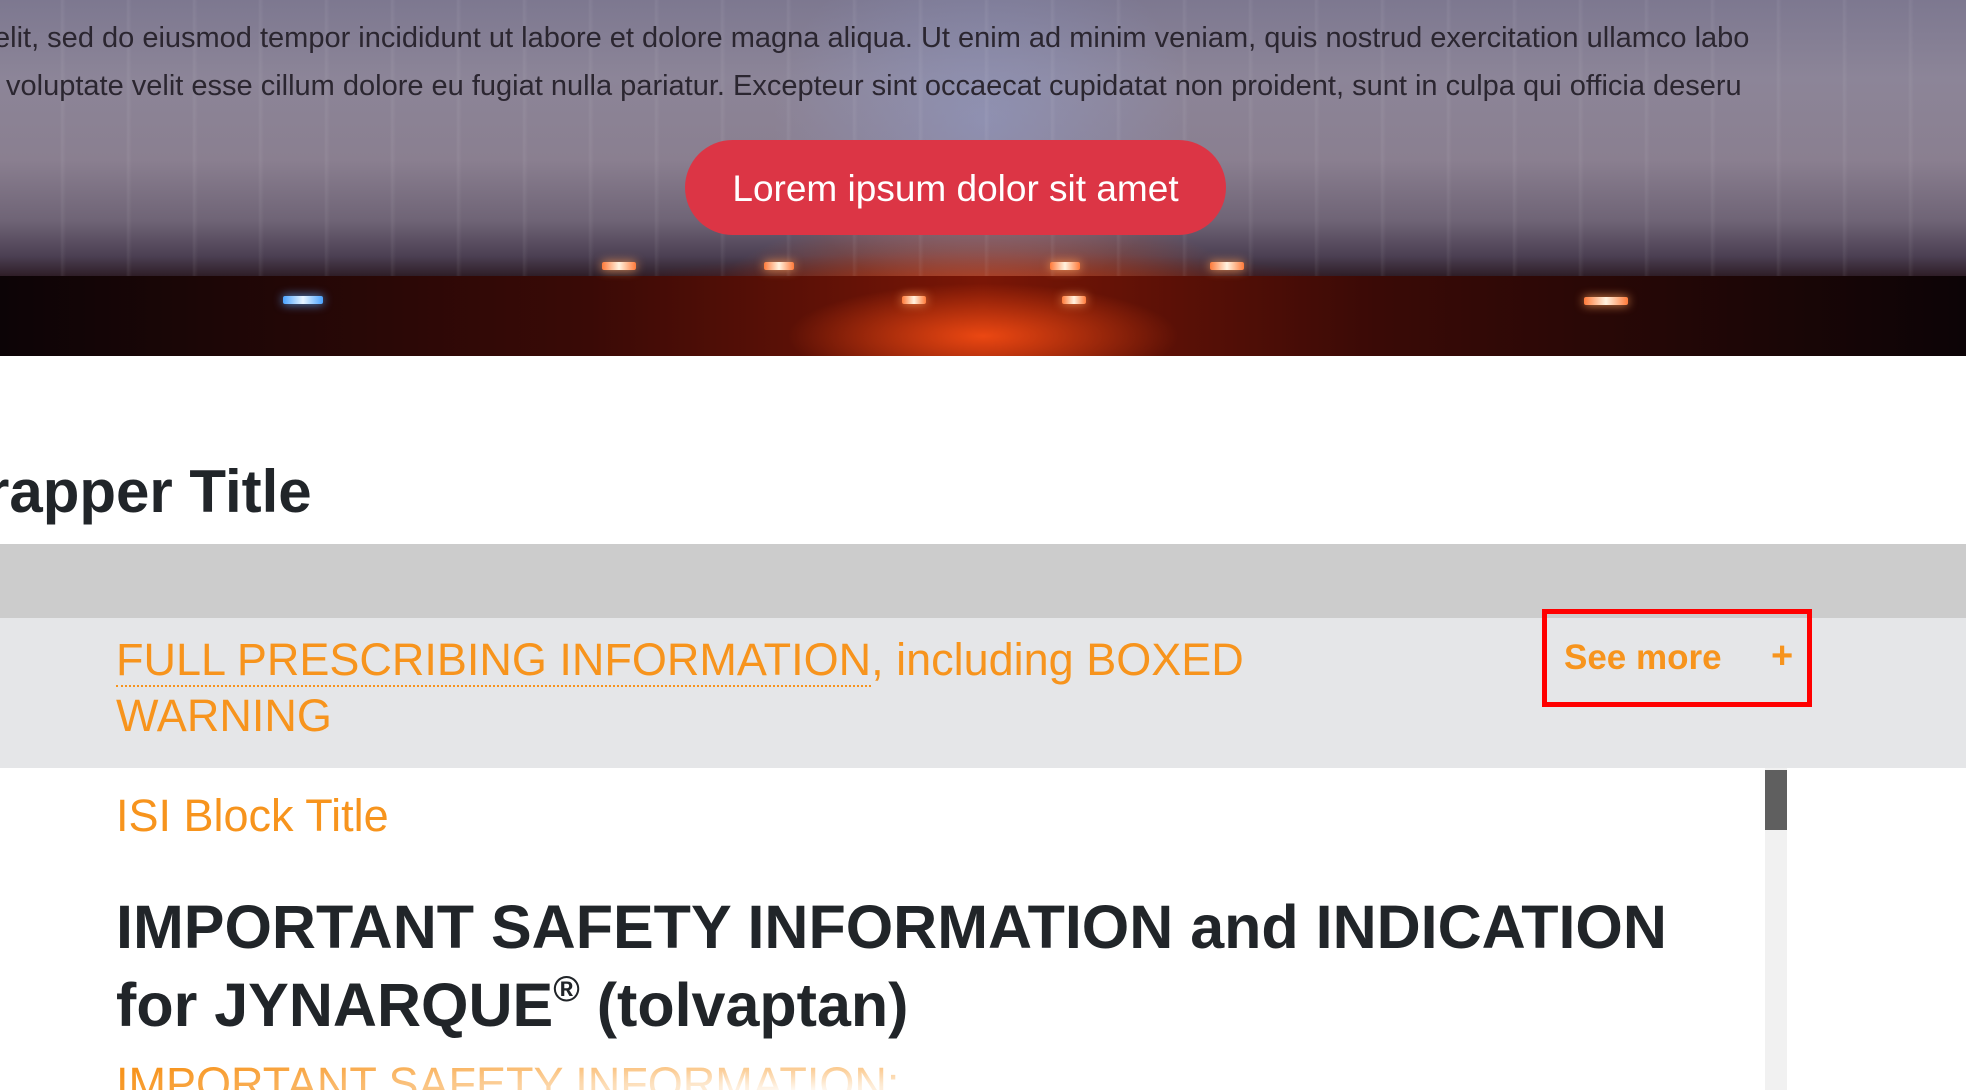 Image resolution: width=1966 pixels, height=1090 pixels. Describe the element at coordinates (1776, 929) in the screenshot. I see `isi-scrollbar` at that location.